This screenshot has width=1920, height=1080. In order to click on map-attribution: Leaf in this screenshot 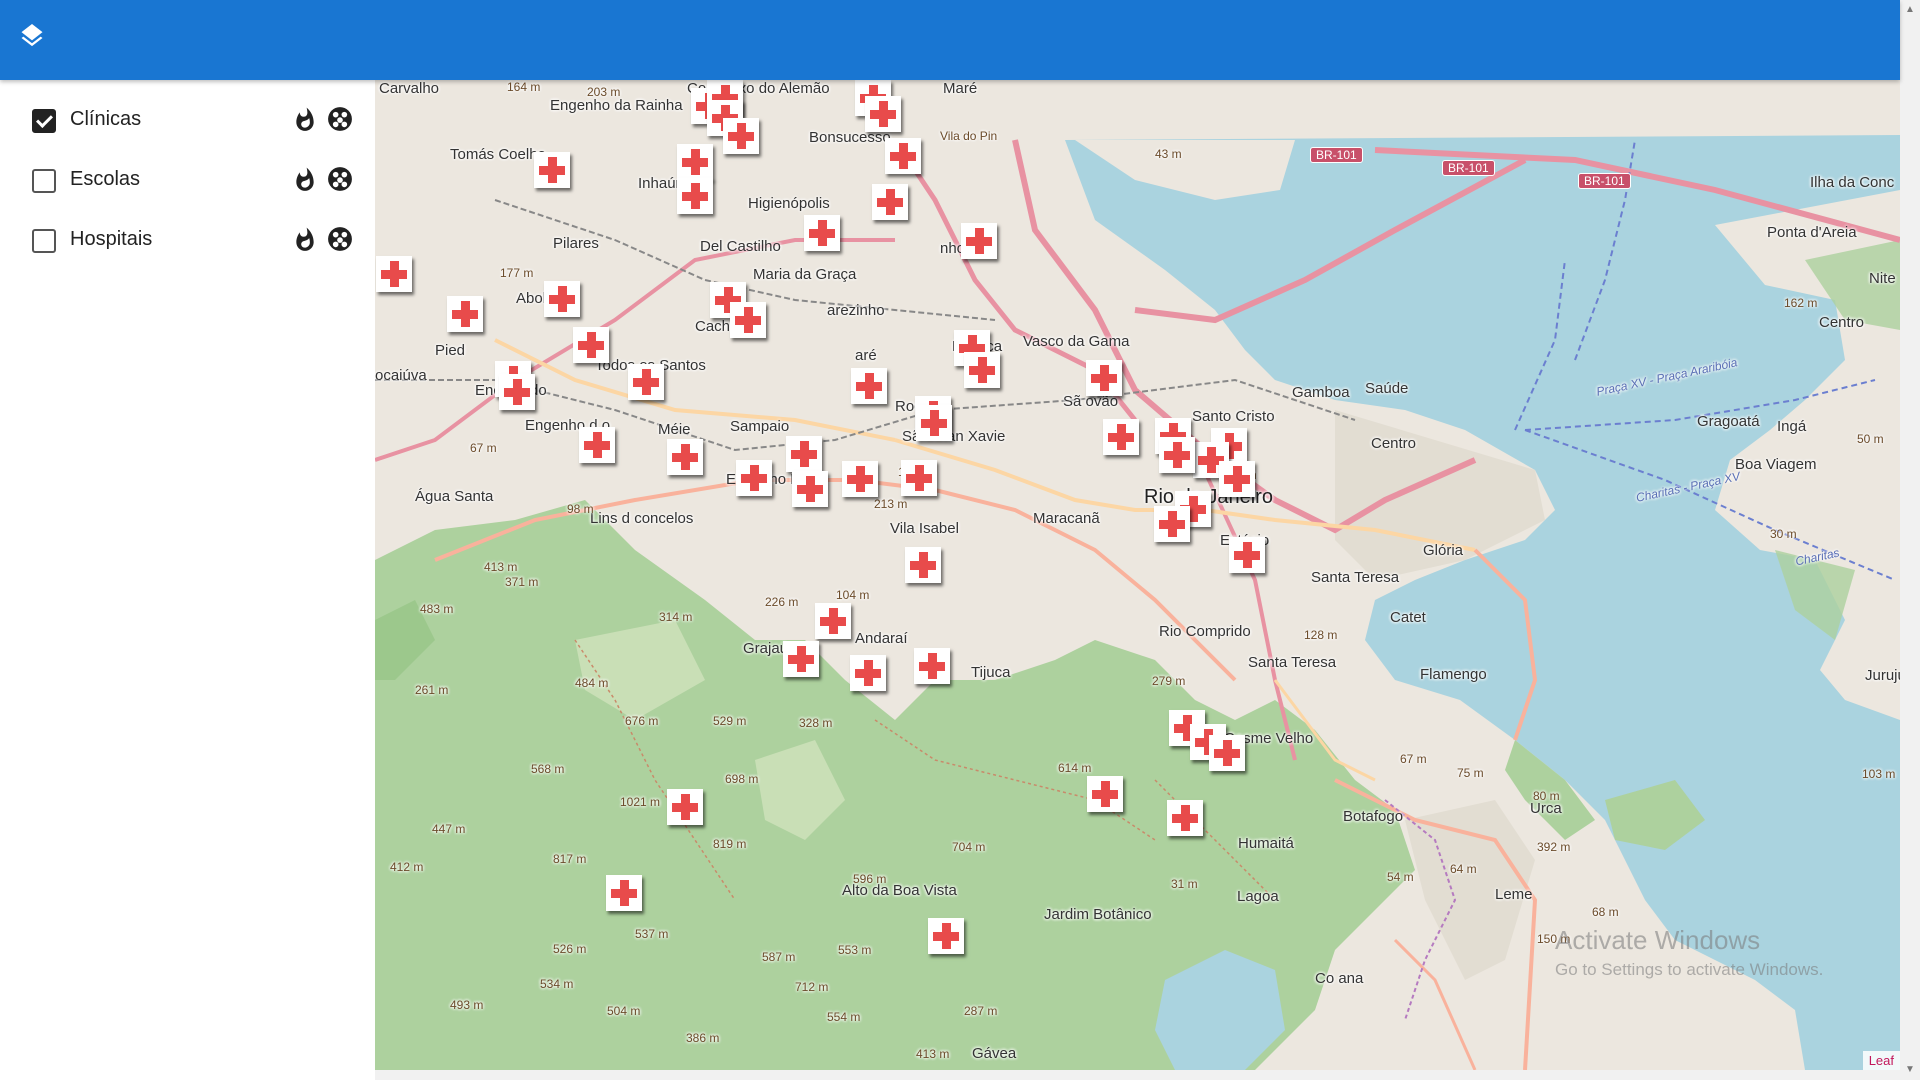, I will do `click(1881, 1060)`.